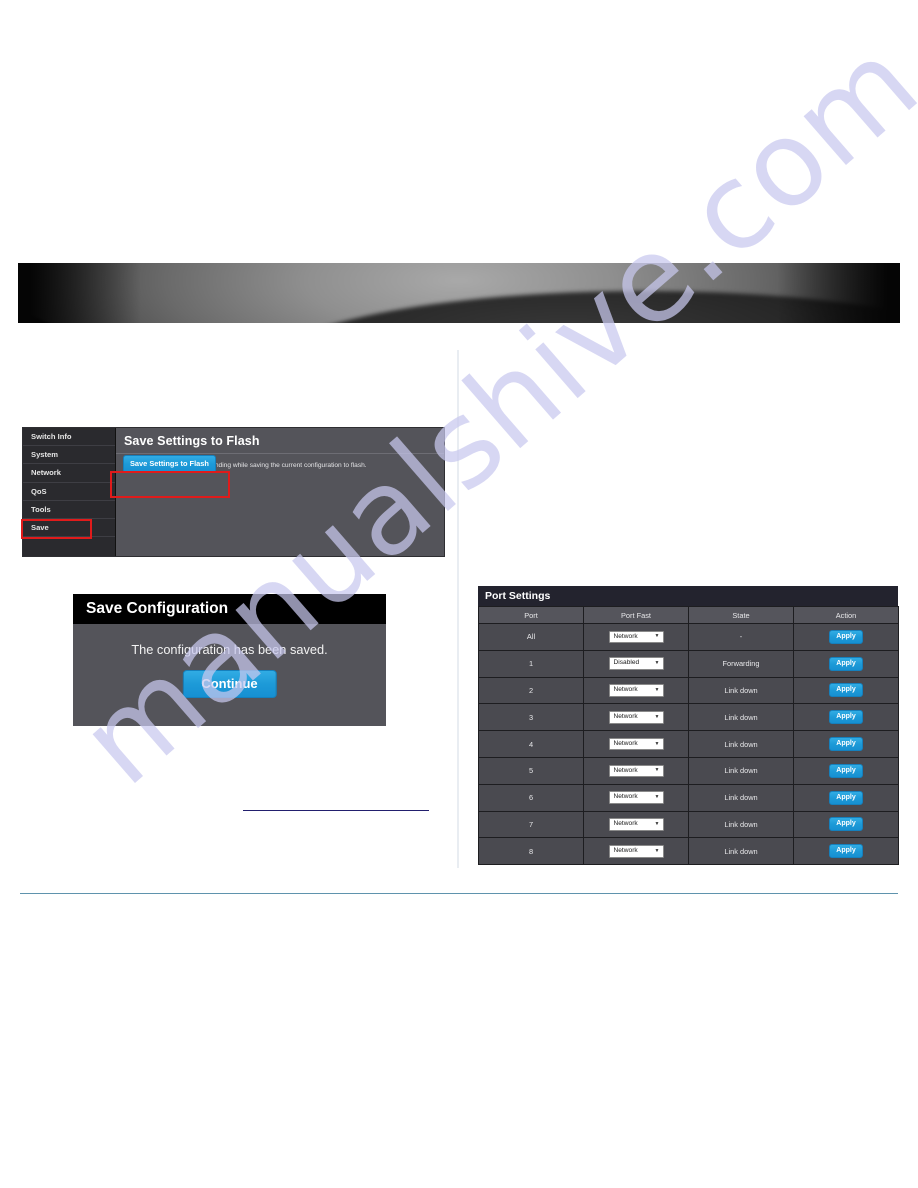 This screenshot has width=918, height=1188. I want to click on column-header-action: Action, so click(846, 615).